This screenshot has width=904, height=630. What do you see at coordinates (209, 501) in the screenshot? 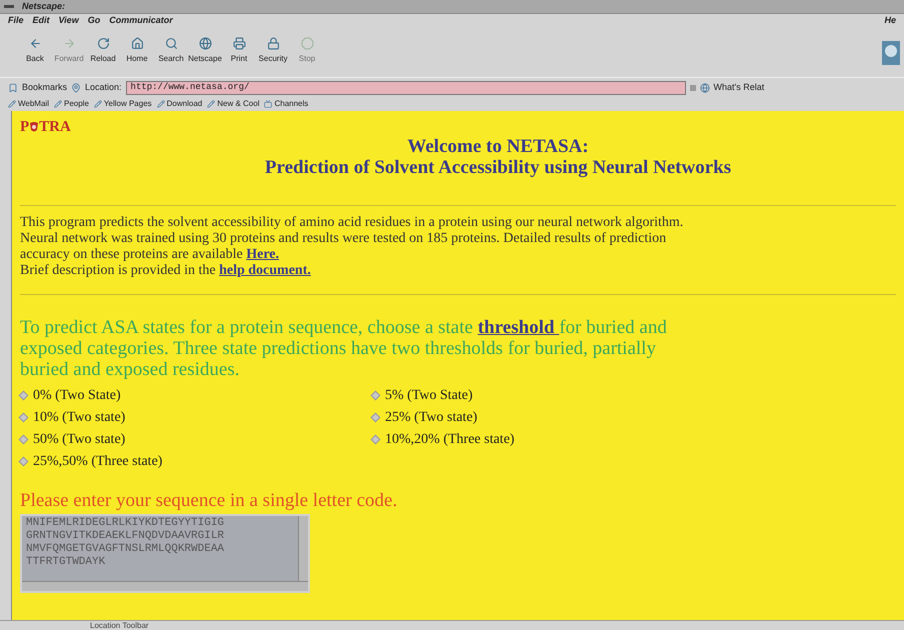
I see `sequence-prompt: Please enter your sequence in a single letter code.` at bounding box center [209, 501].